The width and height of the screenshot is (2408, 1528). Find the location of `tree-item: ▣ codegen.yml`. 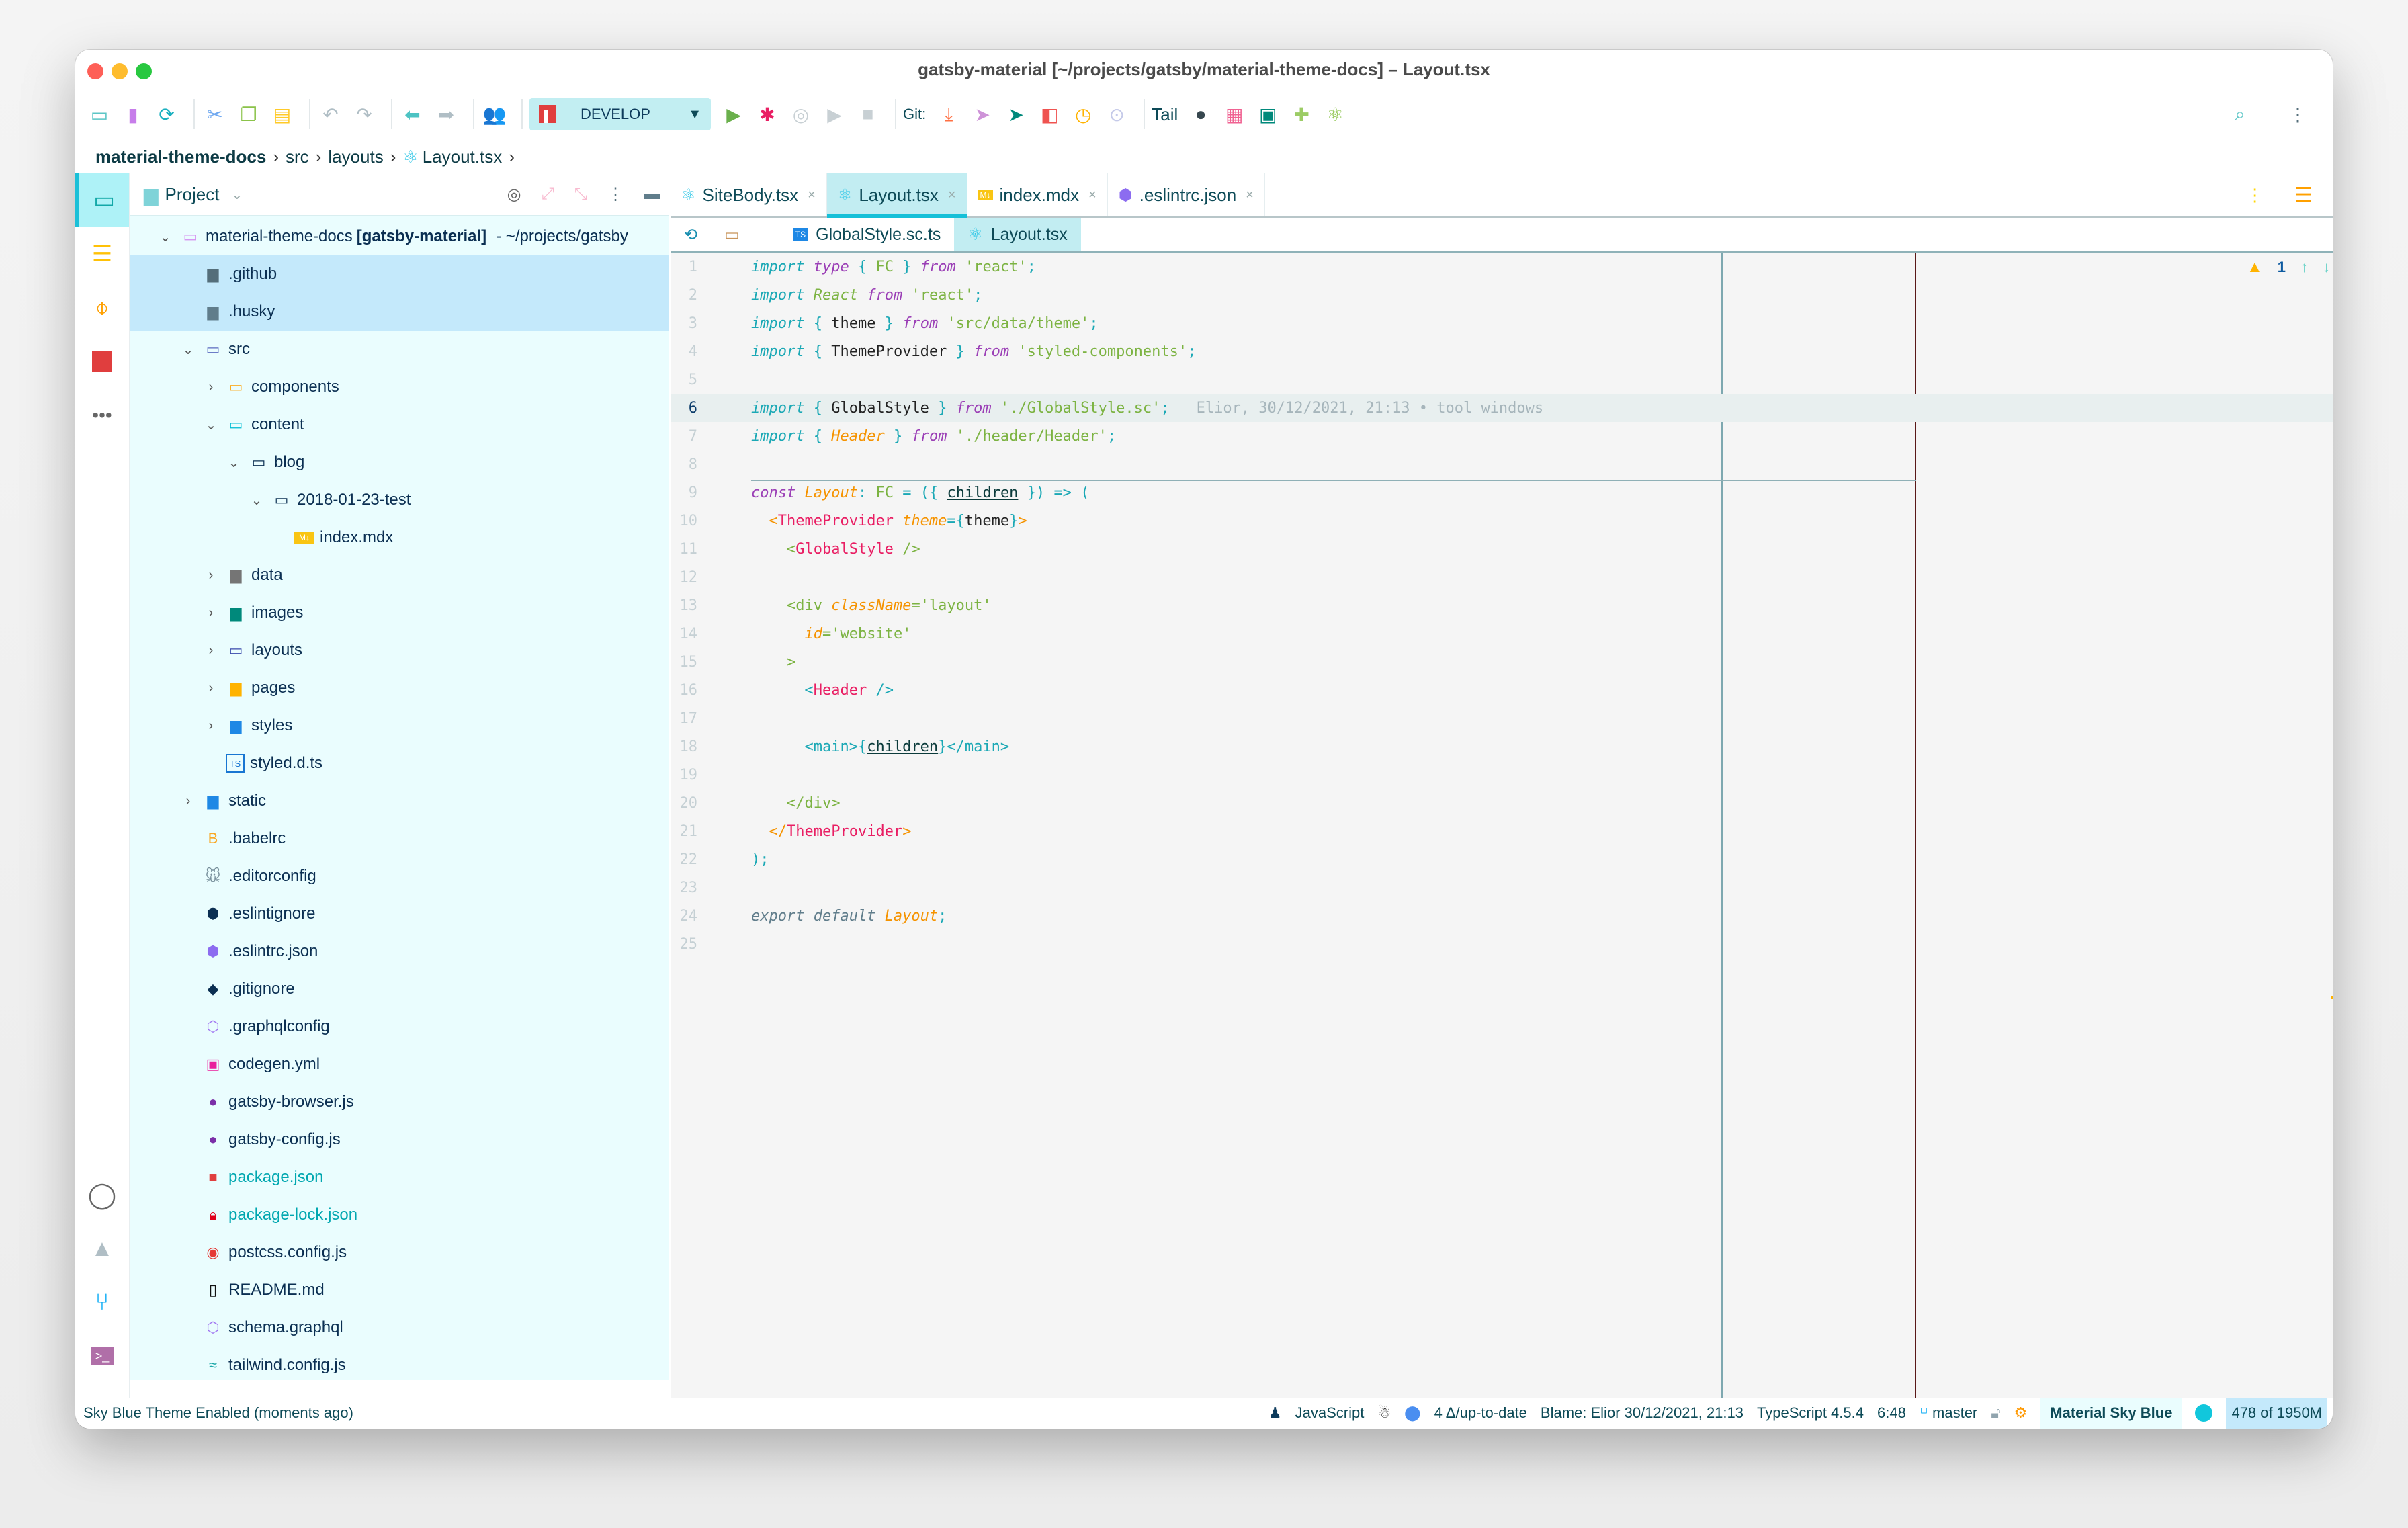

tree-item: ▣ codegen.yml is located at coordinates (399, 1064).